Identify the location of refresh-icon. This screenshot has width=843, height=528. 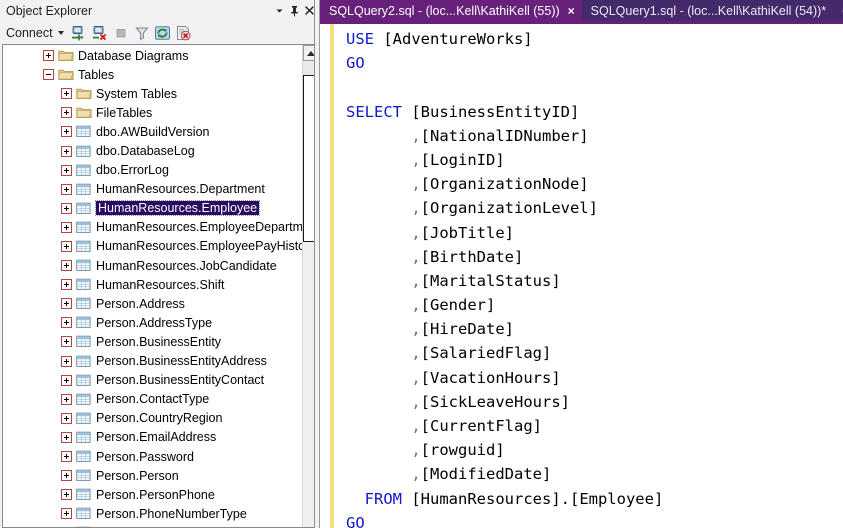
(163, 33).